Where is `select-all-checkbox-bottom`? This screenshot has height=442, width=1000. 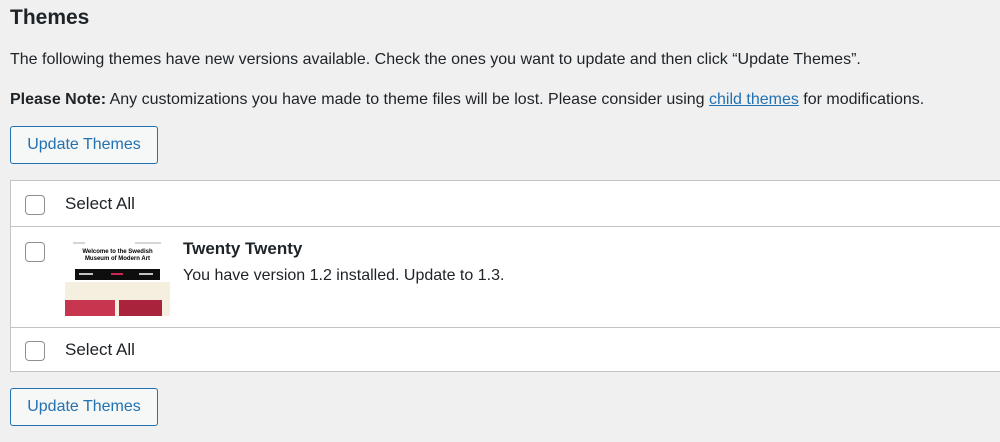 select-all-checkbox-bottom is located at coordinates (35, 351).